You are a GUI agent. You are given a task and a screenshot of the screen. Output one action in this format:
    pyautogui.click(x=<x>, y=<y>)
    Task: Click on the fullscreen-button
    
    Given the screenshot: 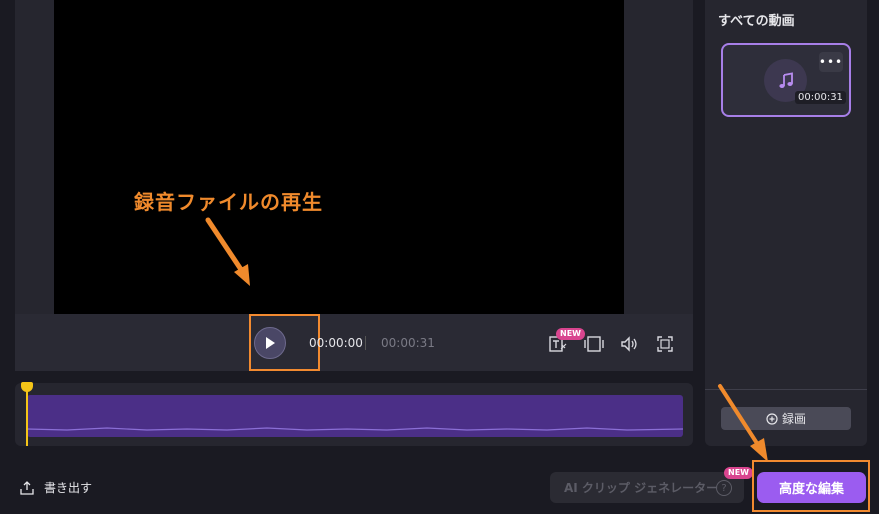 What is the action you would take?
    pyautogui.click(x=665, y=344)
    